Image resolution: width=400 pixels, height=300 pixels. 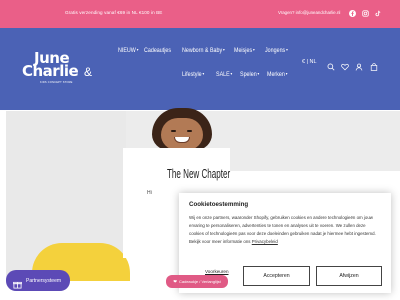 What do you see at coordinates (203, 50) in the screenshot?
I see `nav-item-newborn-baby: Newborn & Baby▾` at bounding box center [203, 50].